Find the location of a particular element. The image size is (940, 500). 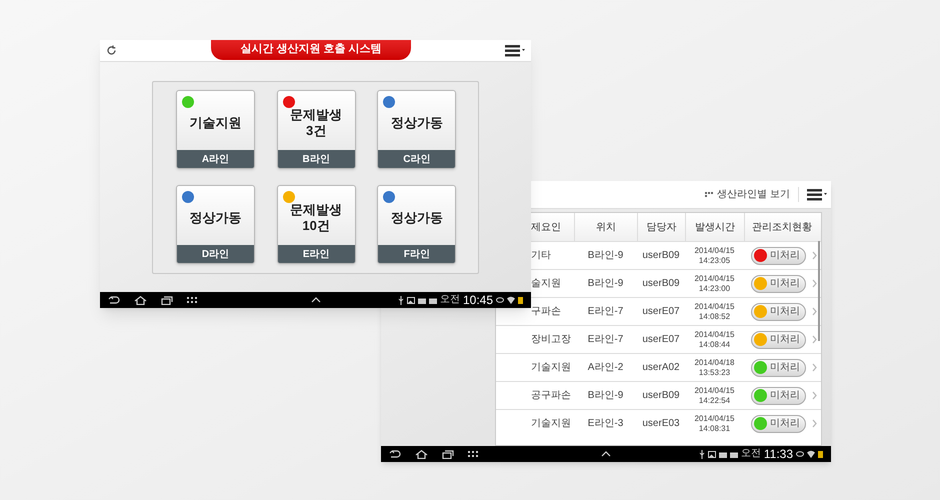

table-cell-text: 구파손 is located at coordinates (546, 312).